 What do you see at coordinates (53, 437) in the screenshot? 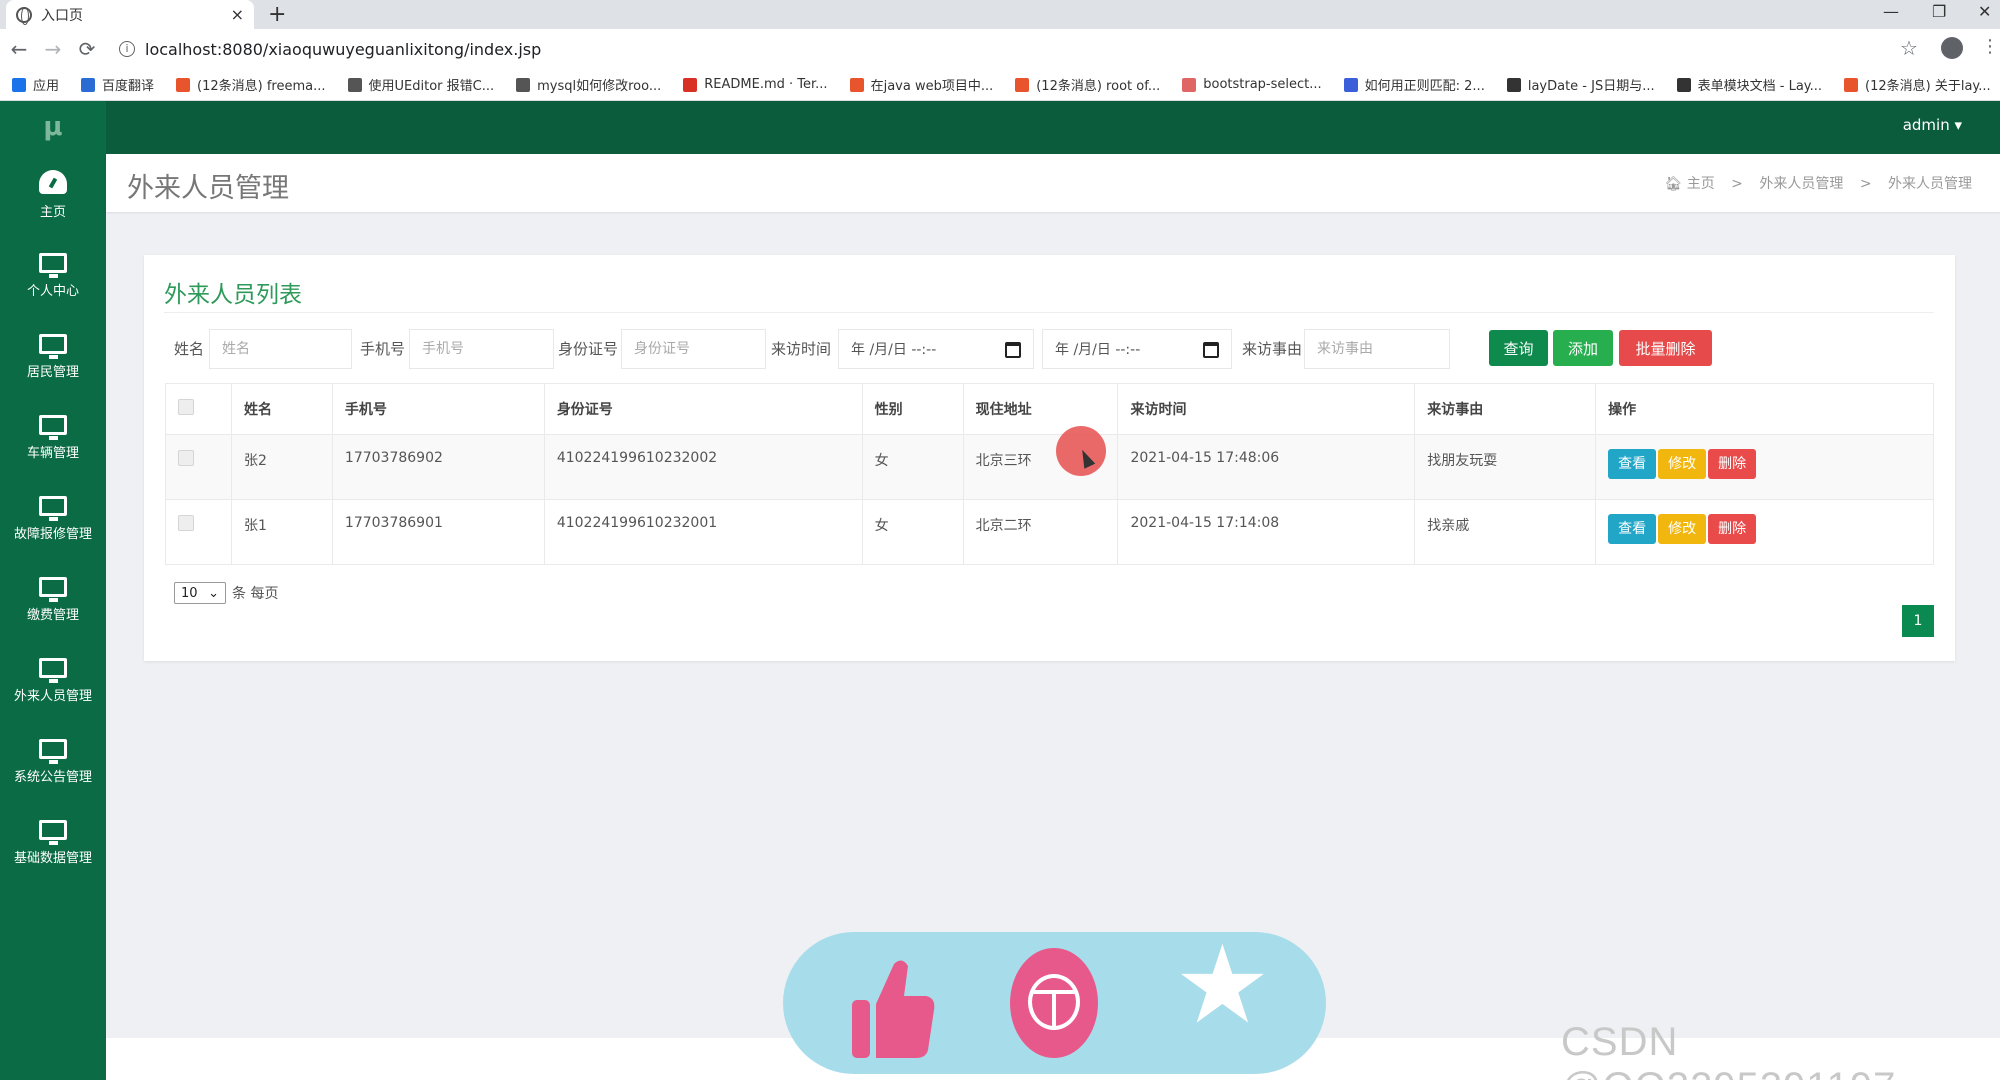
I see `sidebar-item: 车辆管理` at bounding box center [53, 437].